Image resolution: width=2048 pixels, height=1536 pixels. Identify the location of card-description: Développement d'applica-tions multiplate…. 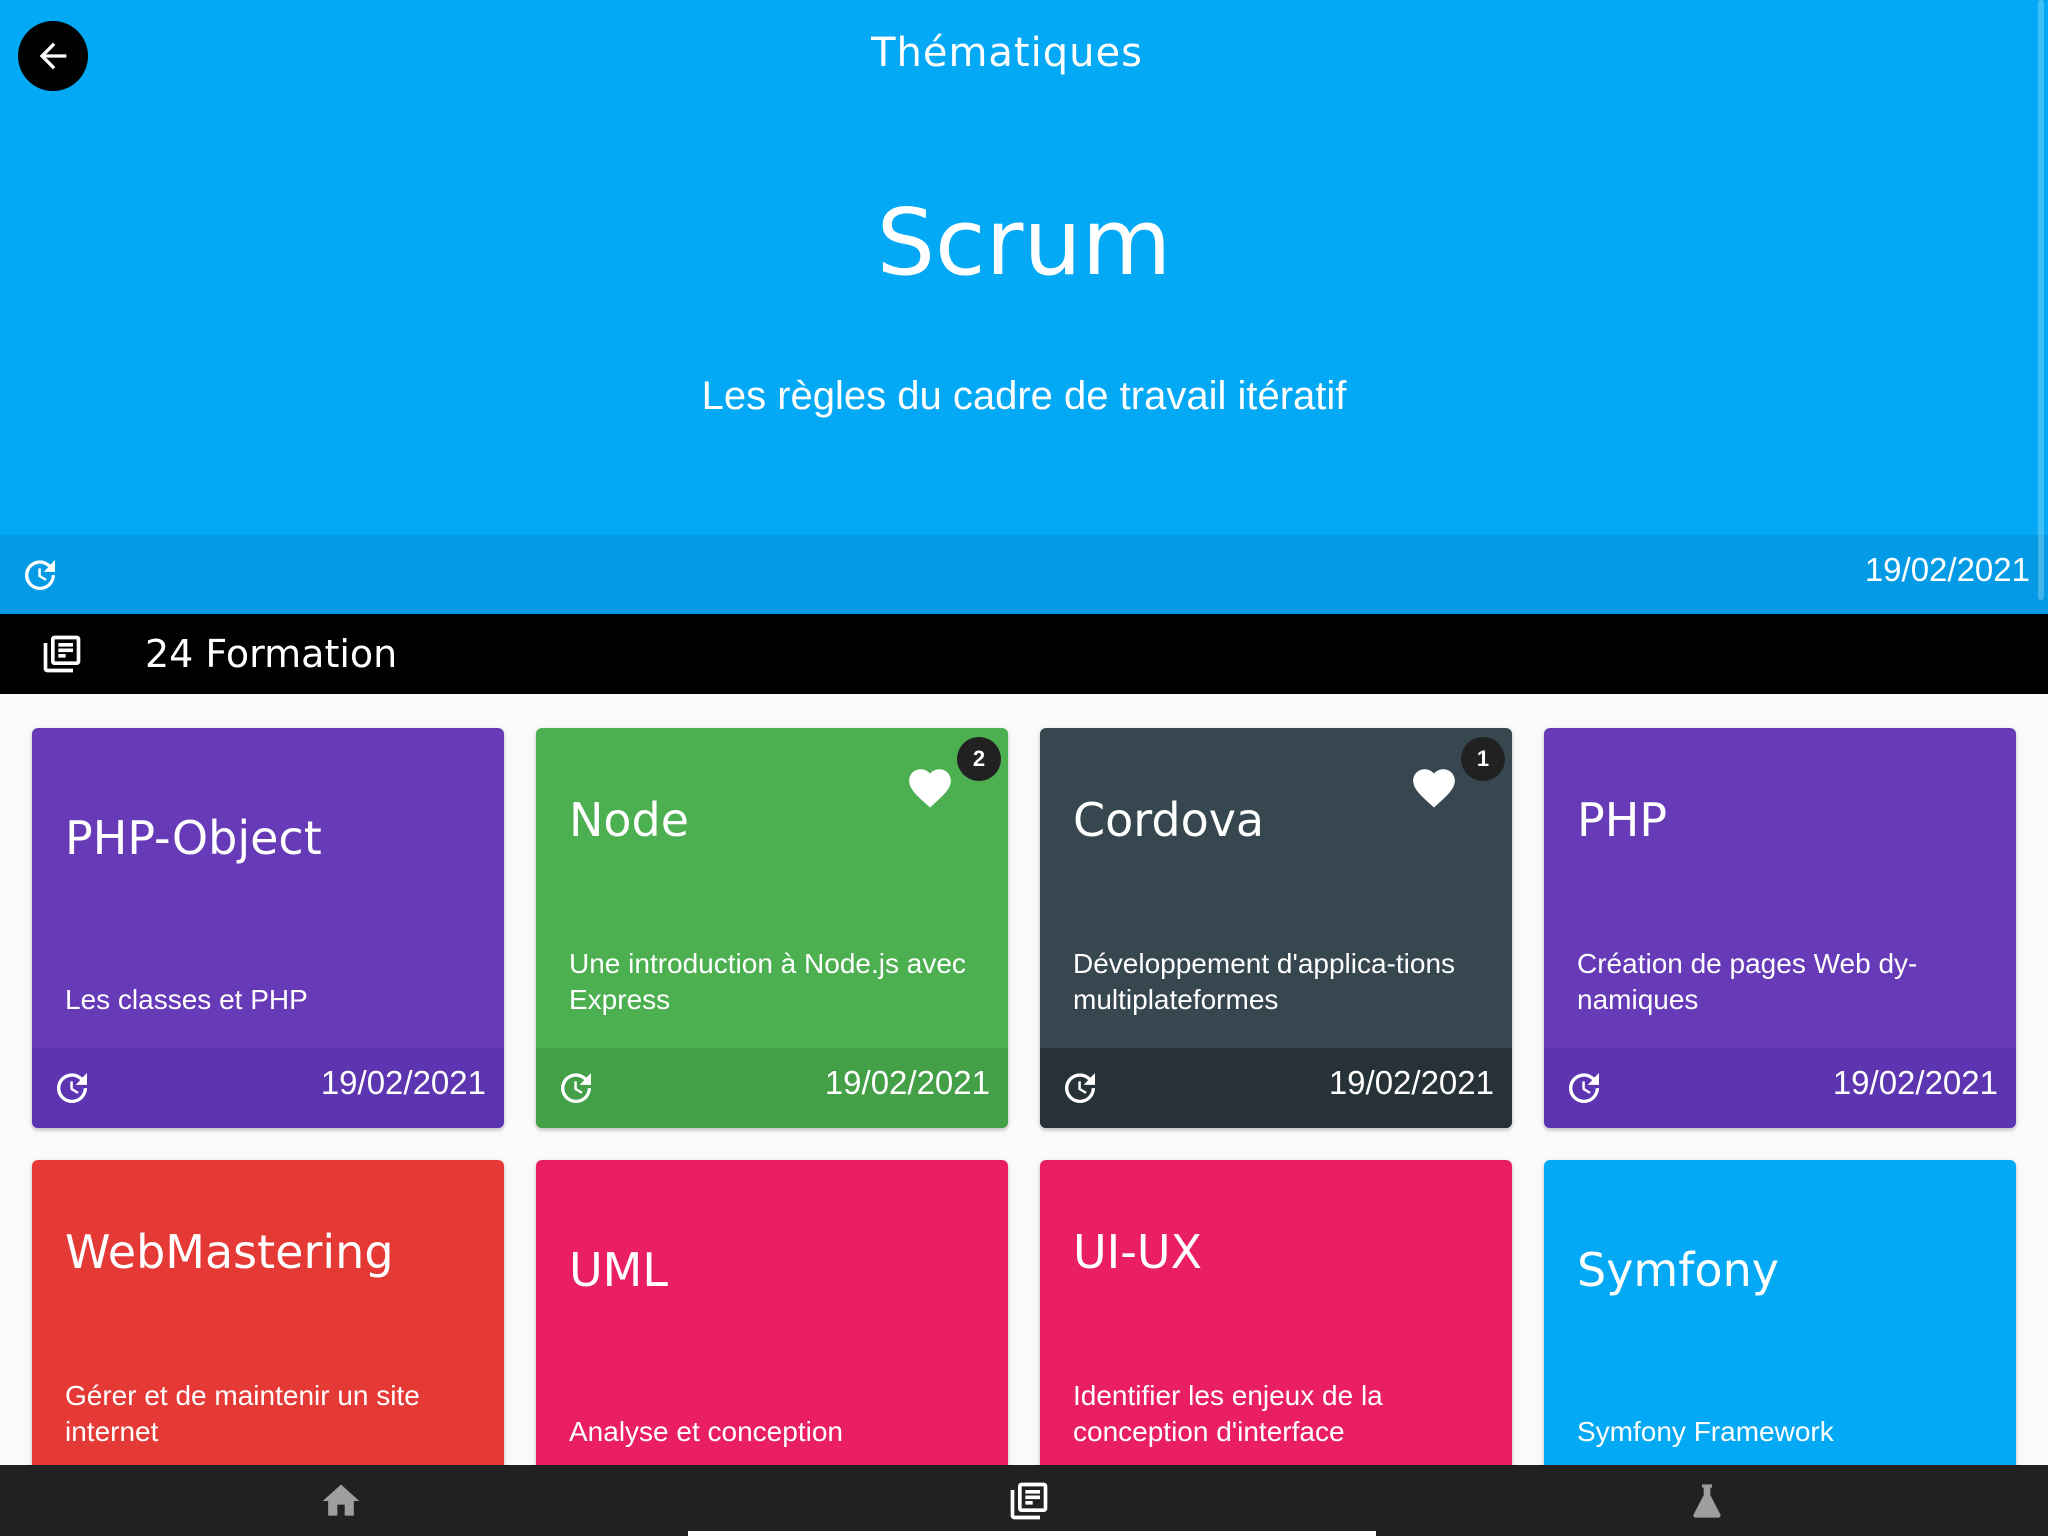
(1272, 978).